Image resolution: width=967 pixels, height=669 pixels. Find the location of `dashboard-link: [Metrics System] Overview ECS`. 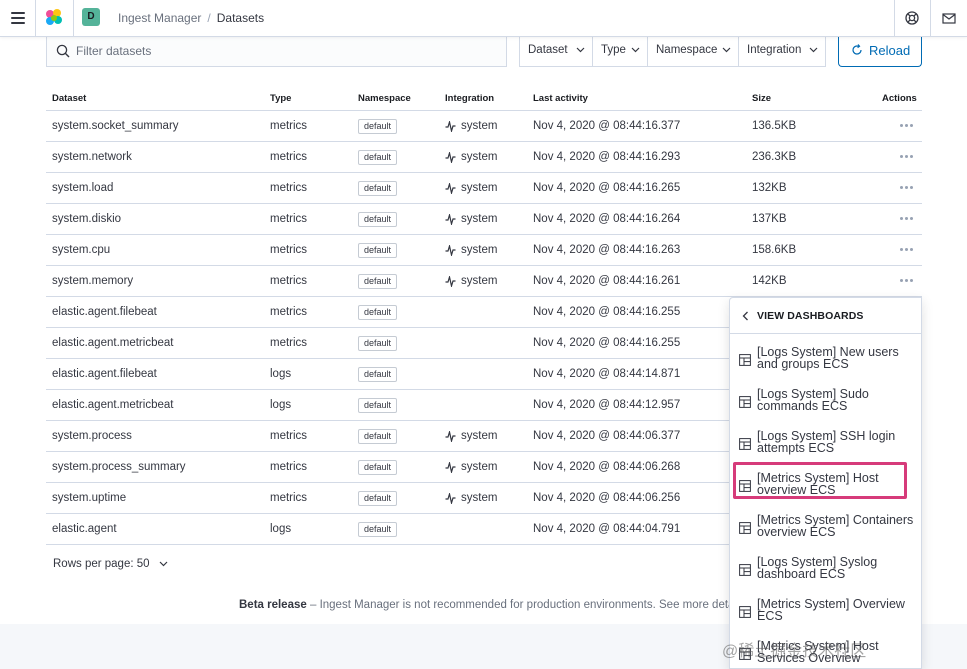

dashboard-link: [Metrics System] Overview ECS is located at coordinates (828, 612).